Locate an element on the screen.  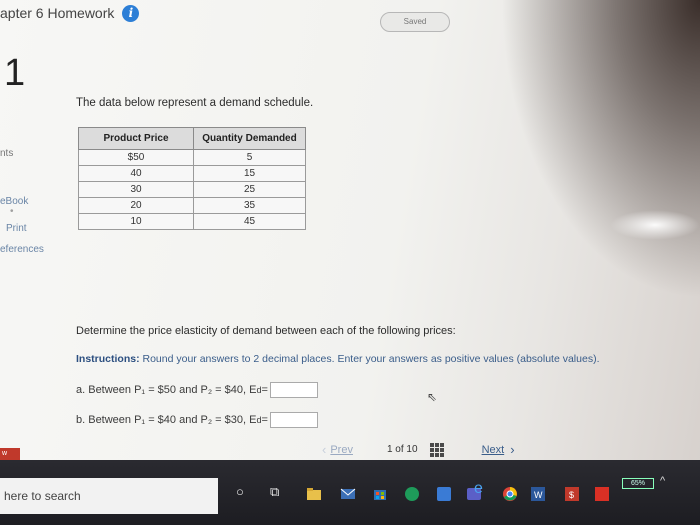
task-view-icon: ⧉ is located at coordinates (274, 492).